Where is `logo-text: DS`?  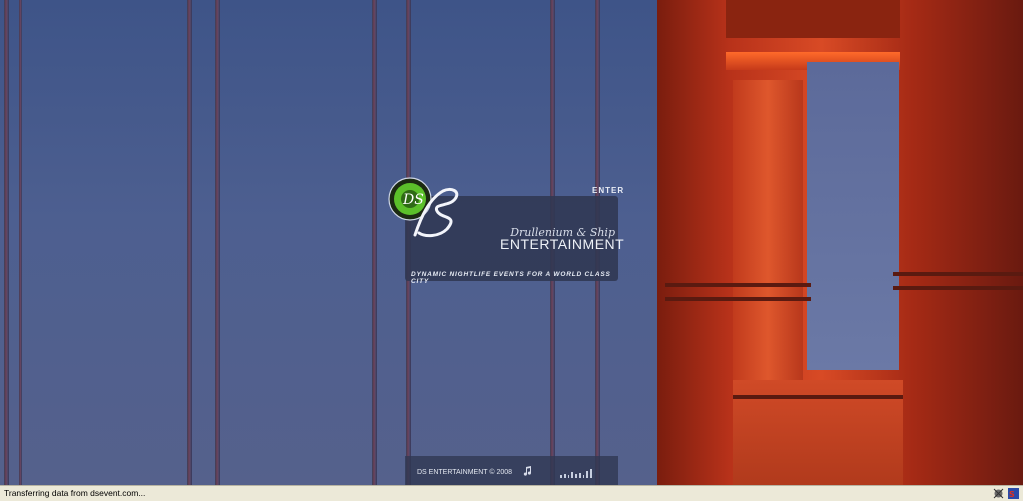 logo-text: DS is located at coordinates (413, 200).